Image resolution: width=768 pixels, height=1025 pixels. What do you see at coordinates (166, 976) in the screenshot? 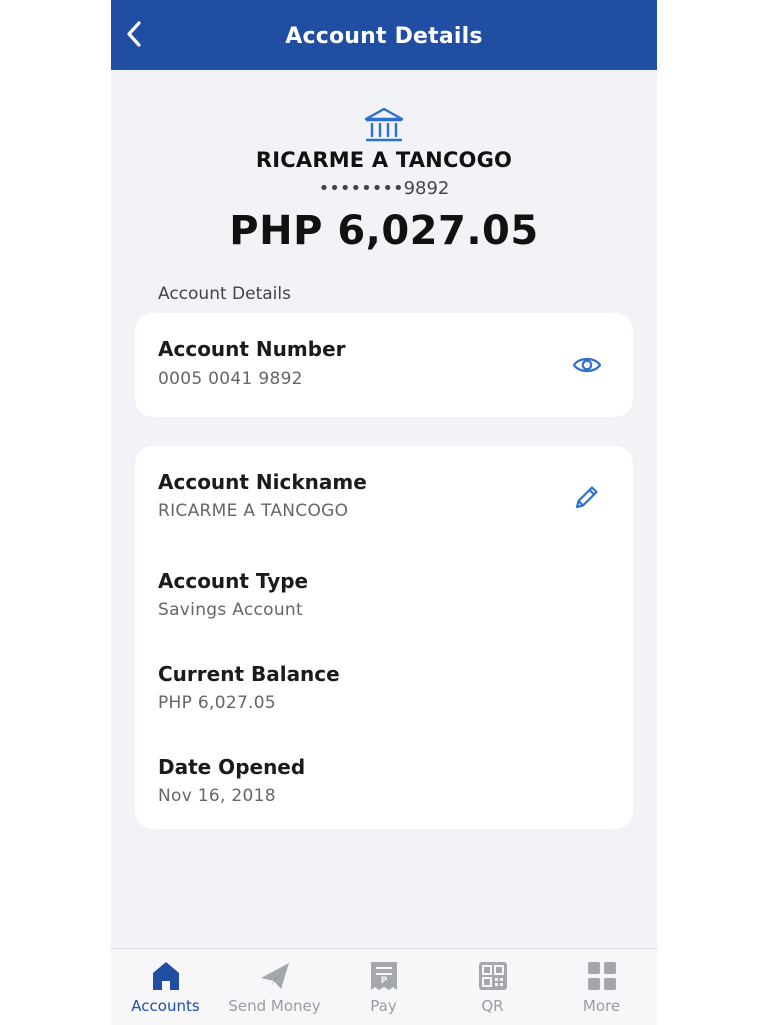
I see `home-icon` at bounding box center [166, 976].